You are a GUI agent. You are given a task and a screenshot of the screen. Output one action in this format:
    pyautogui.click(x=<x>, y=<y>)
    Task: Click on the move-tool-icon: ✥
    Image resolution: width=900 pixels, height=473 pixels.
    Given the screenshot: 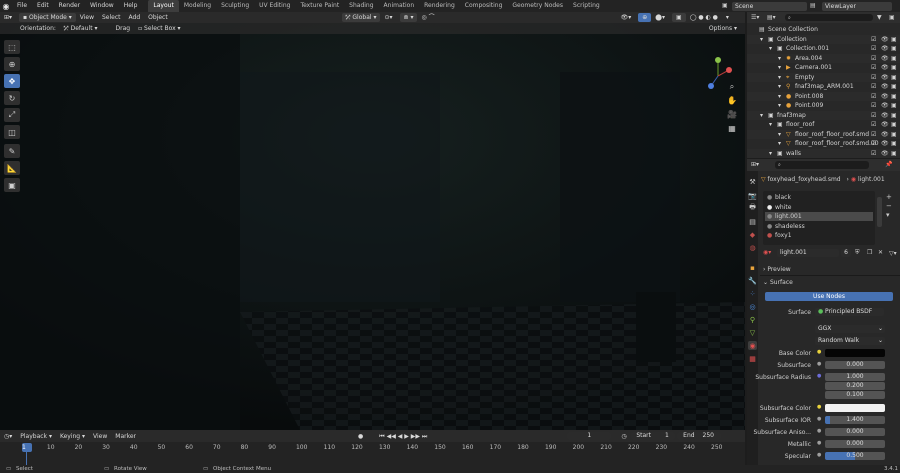 What is the action you would take?
    pyautogui.click(x=12, y=81)
    